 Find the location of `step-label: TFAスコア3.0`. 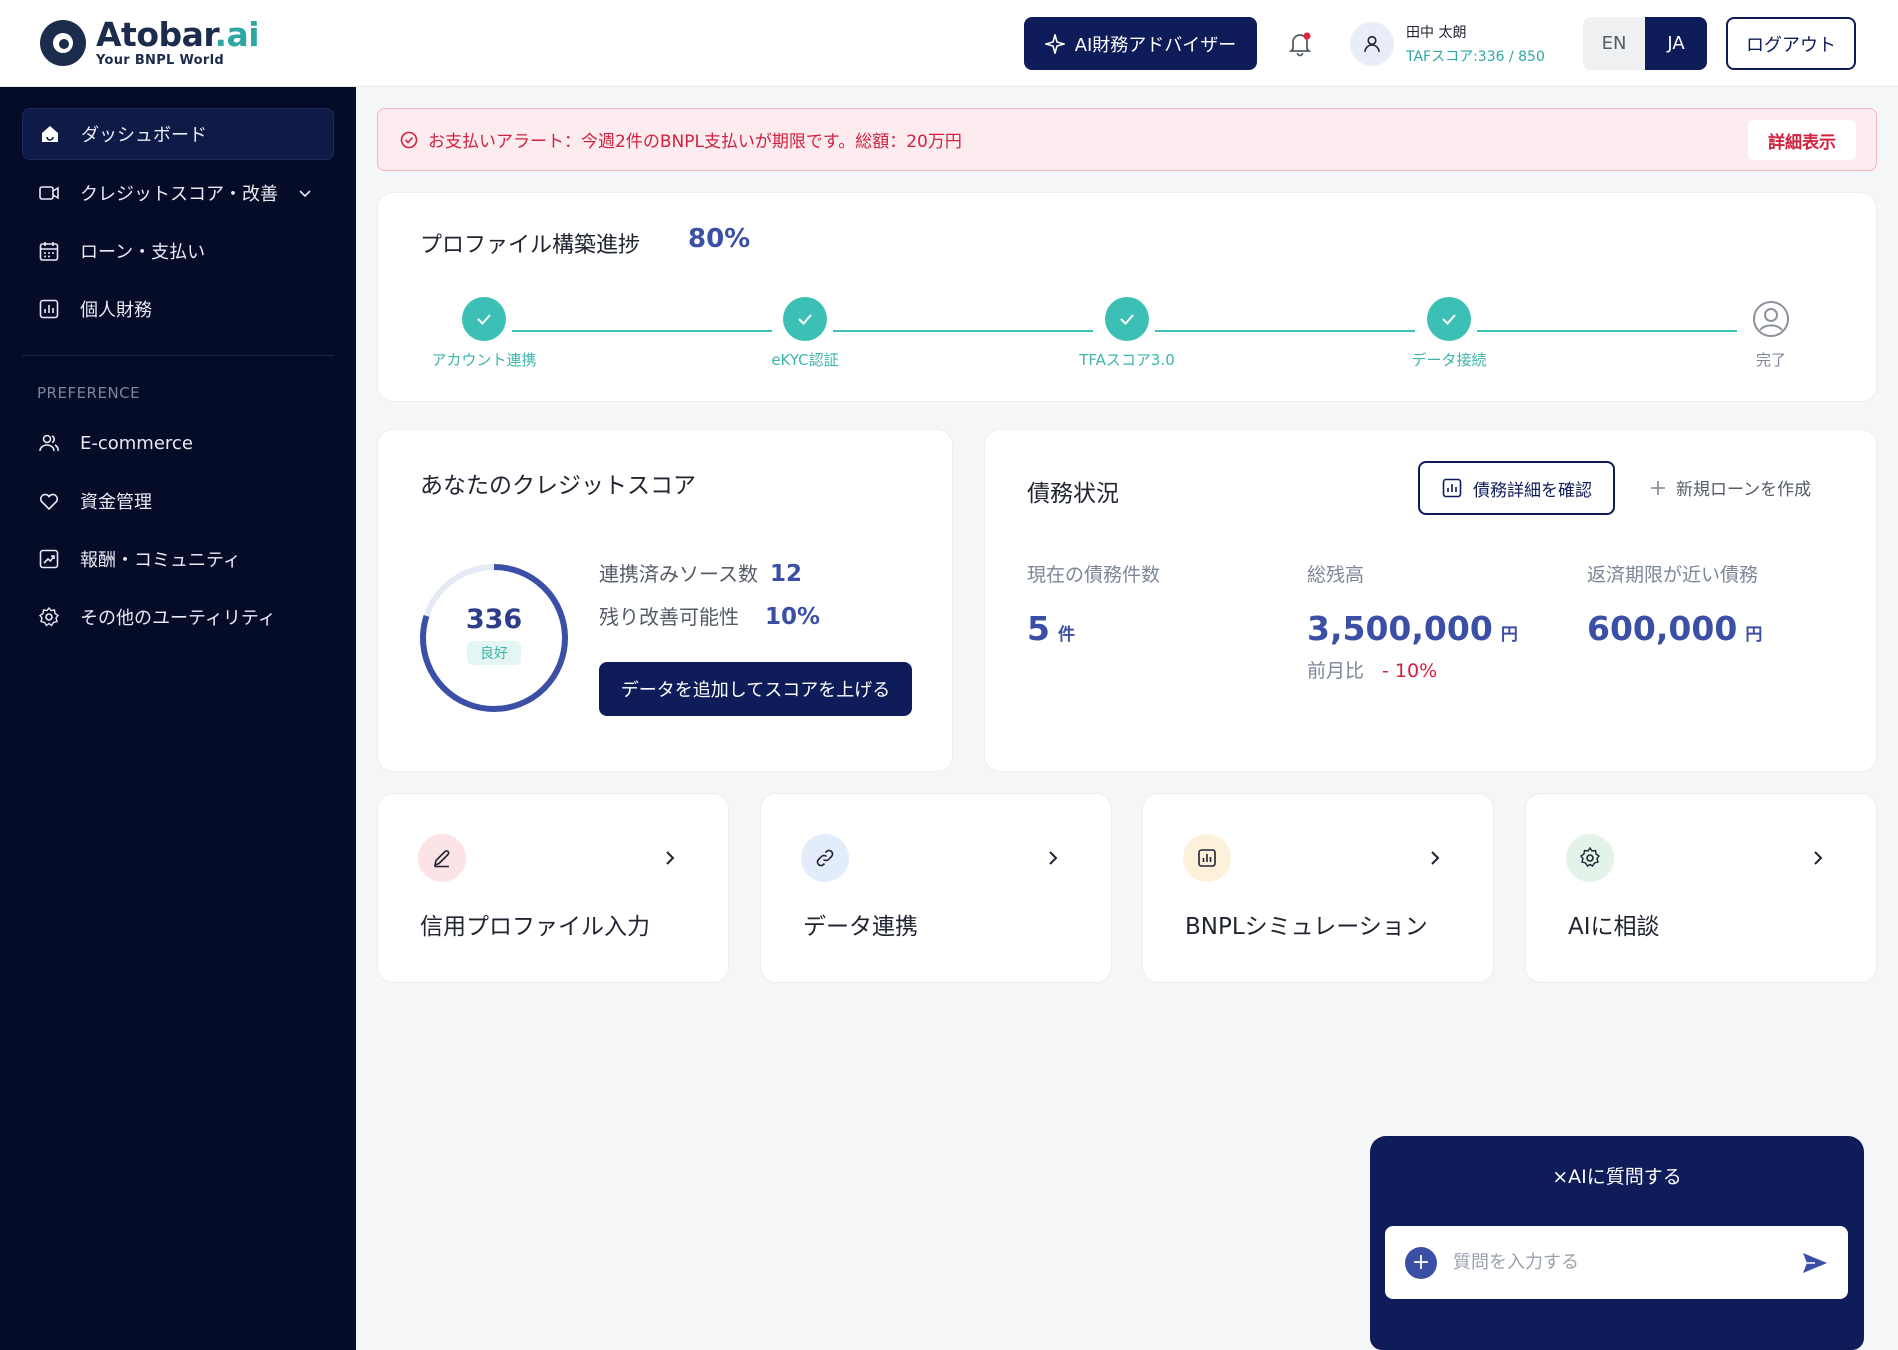

step-label: TFAスコア3.0 is located at coordinates (1127, 360).